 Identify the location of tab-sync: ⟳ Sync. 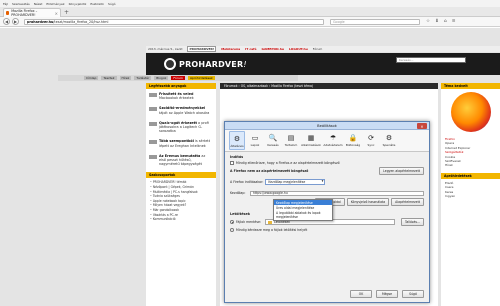
(371, 140).